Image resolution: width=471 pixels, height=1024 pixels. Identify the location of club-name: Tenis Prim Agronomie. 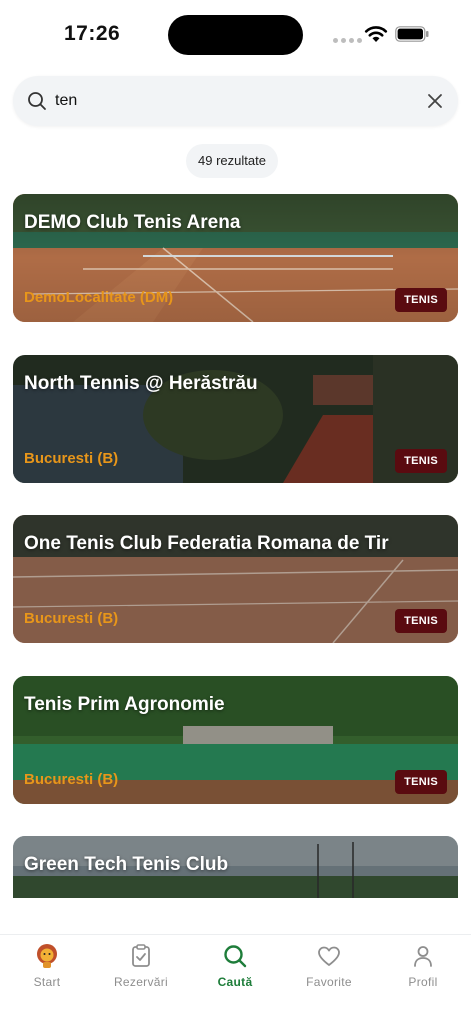
(124, 704).